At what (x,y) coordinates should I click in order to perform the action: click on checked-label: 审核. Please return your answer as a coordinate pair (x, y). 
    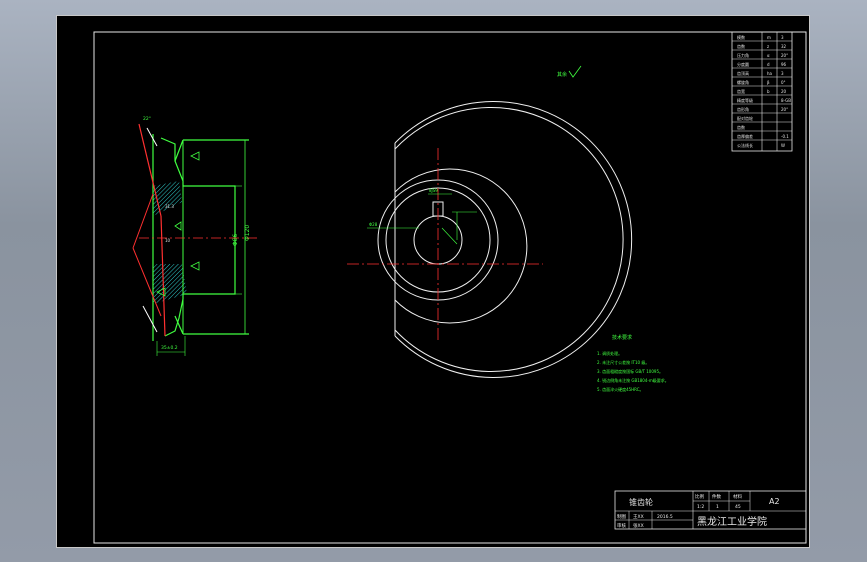
    Looking at the image, I should click on (621, 525).